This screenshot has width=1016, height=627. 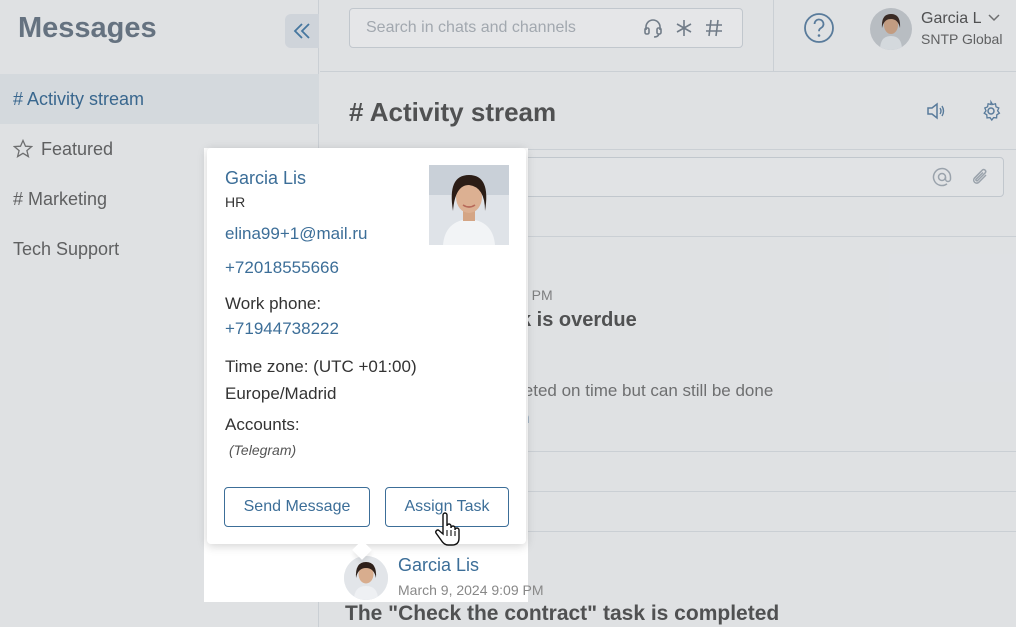 What do you see at coordinates (321, 380) in the screenshot?
I see `timezone-text: Time zone: (UTC +01:00) Europe/Madrid` at bounding box center [321, 380].